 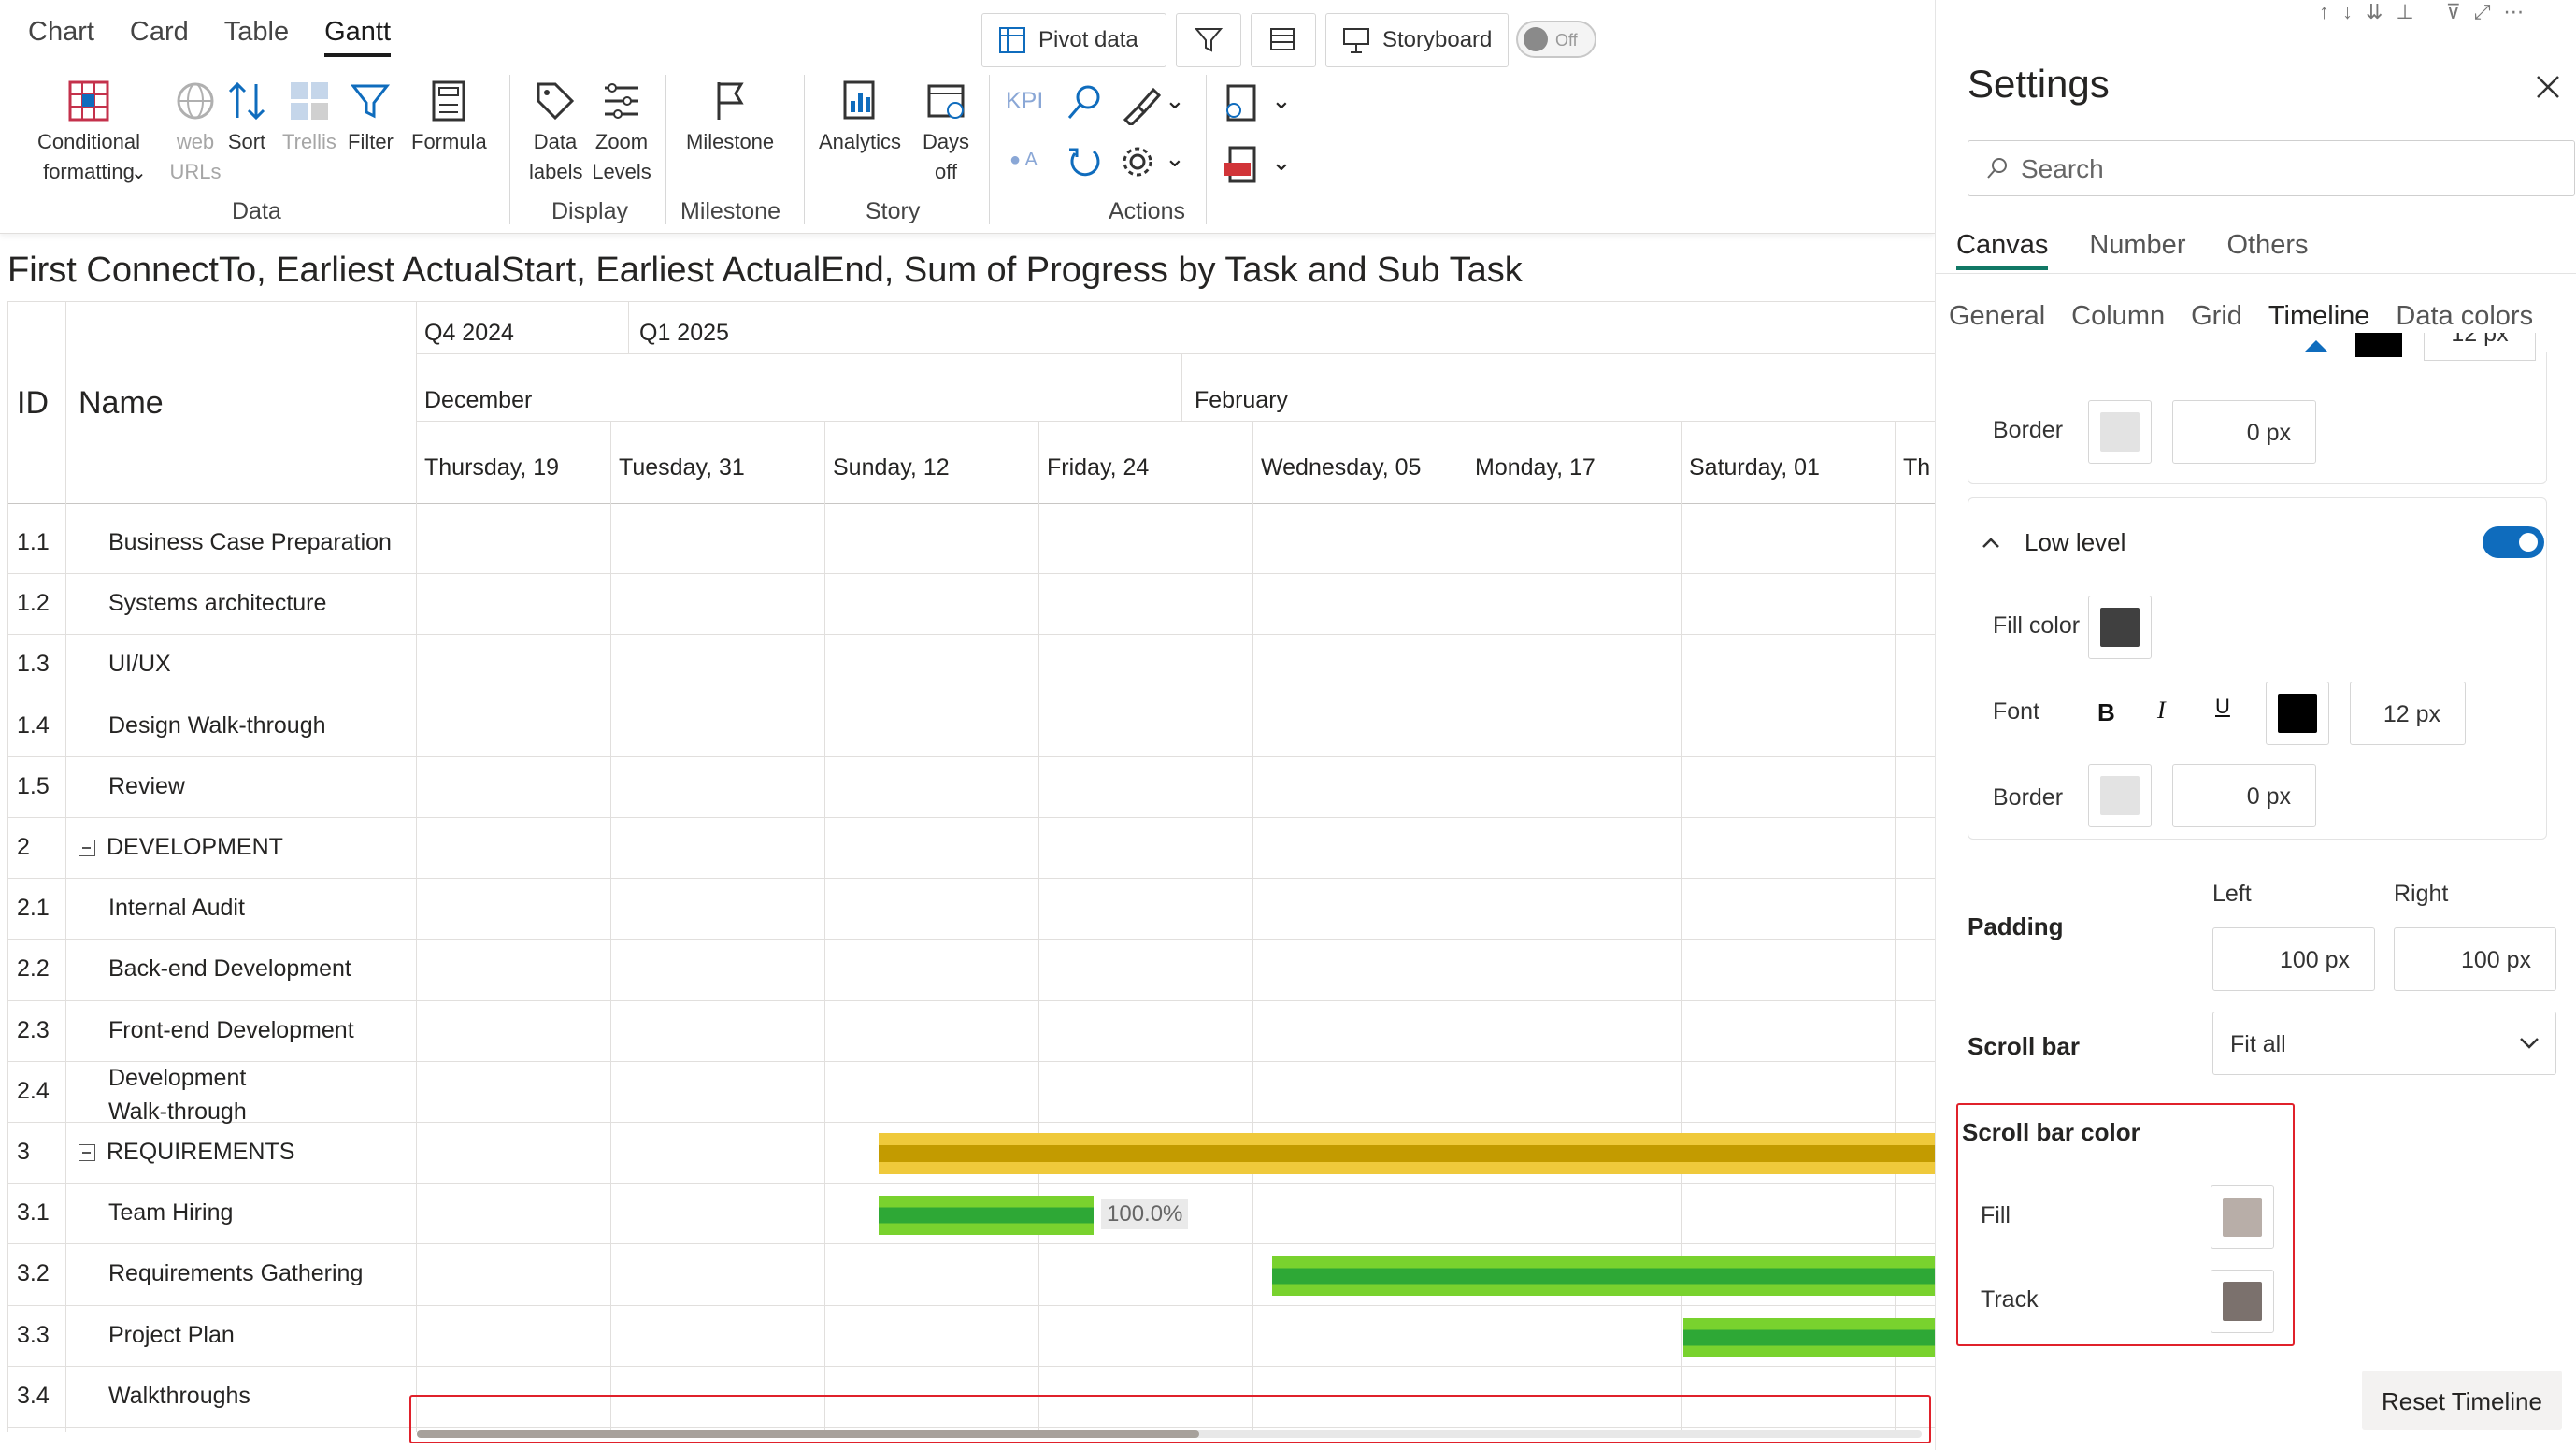 What do you see at coordinates (250, 542) in the screenshot?
I see `row-name-text: Business Case Preparation` at bounding box center [250, 542].